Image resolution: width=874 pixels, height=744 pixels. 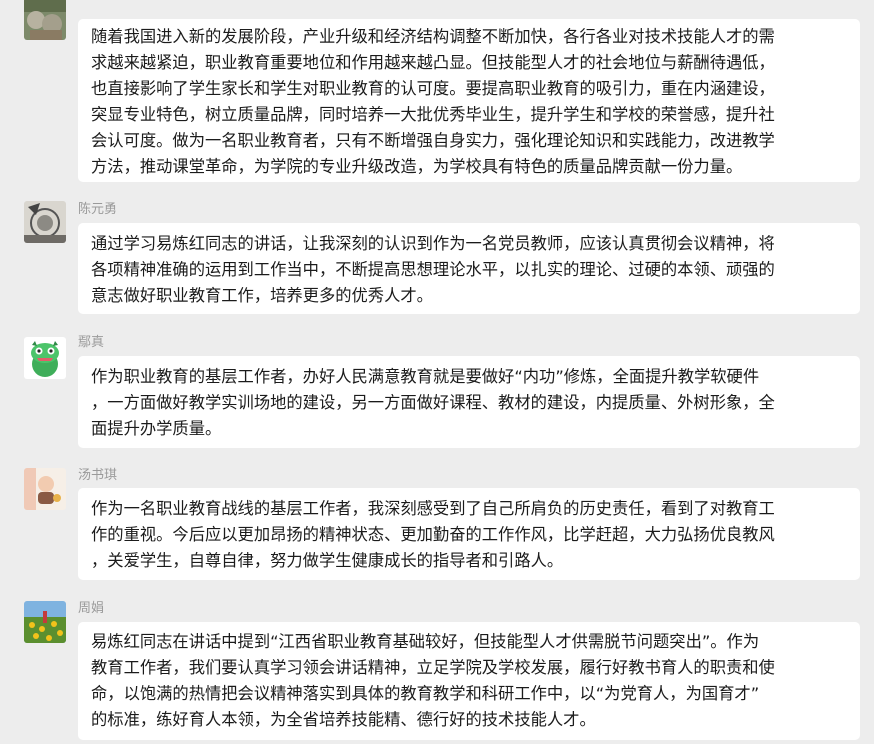 What do you see at coordinates (98, 209) in the screenshot?
I see `sender-name: 陈元勇` at bounding box center [98, 209].